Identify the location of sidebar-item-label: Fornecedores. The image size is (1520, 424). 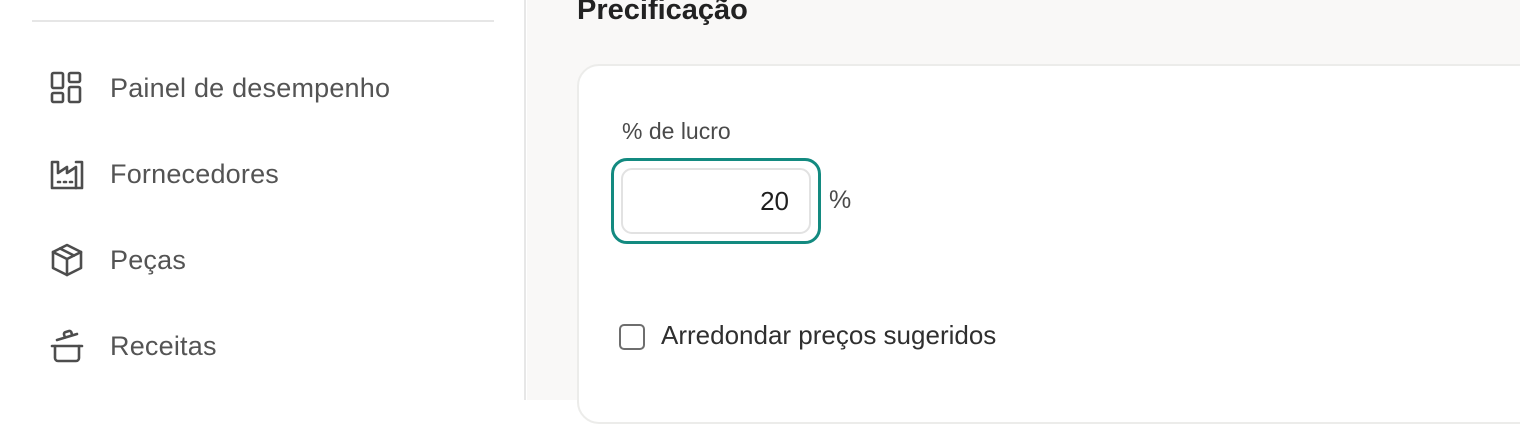
(194, 173).